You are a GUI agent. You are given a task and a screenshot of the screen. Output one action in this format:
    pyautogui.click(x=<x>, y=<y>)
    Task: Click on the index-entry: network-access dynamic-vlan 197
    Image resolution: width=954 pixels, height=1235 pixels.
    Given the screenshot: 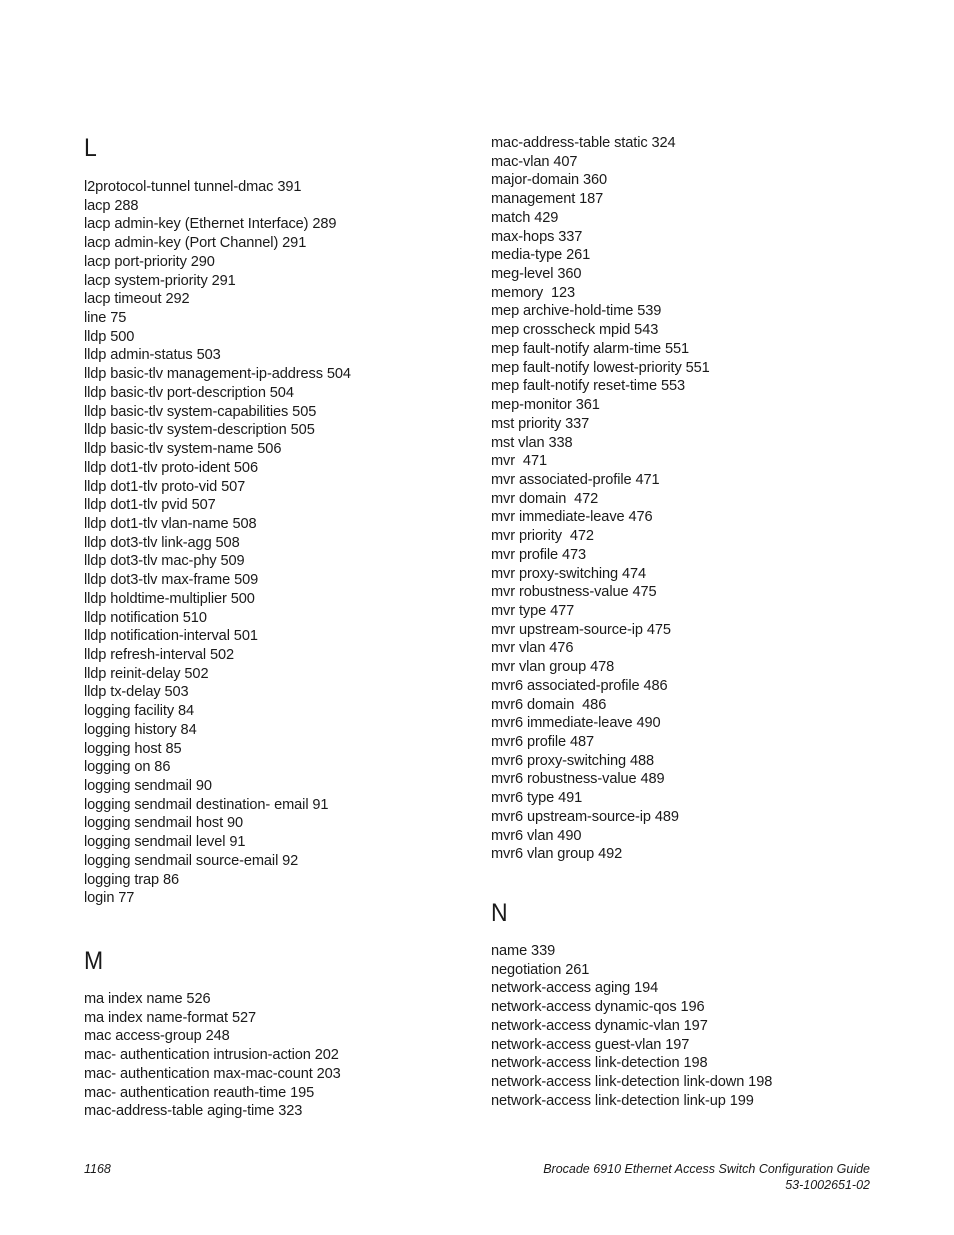 What is the action you would take?
    pyautogui.click(x=599, y=1025)
    